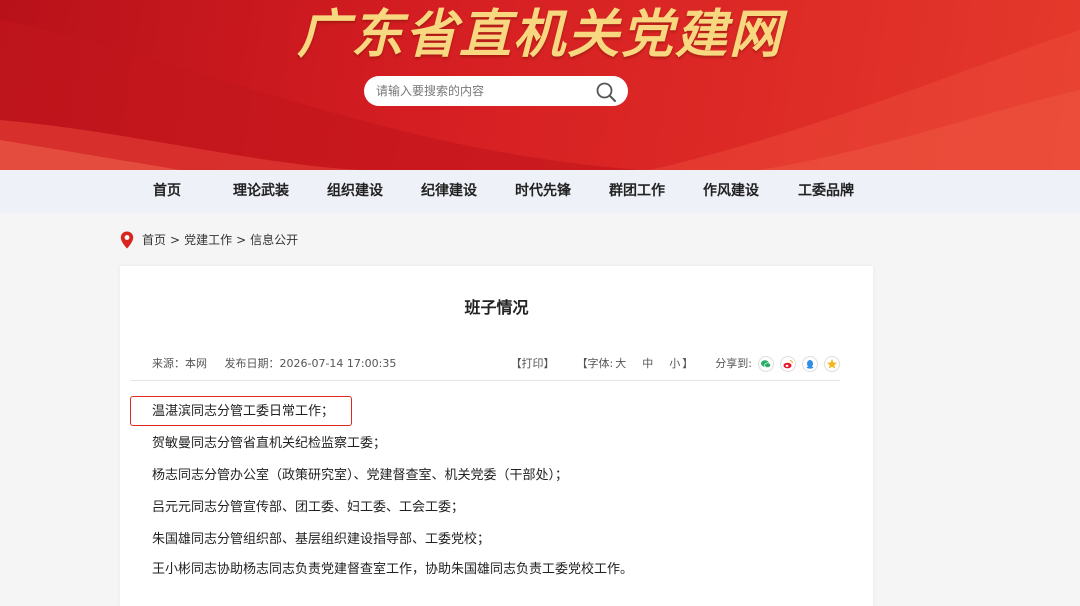  I want to click on search-box, so click(496, 91).